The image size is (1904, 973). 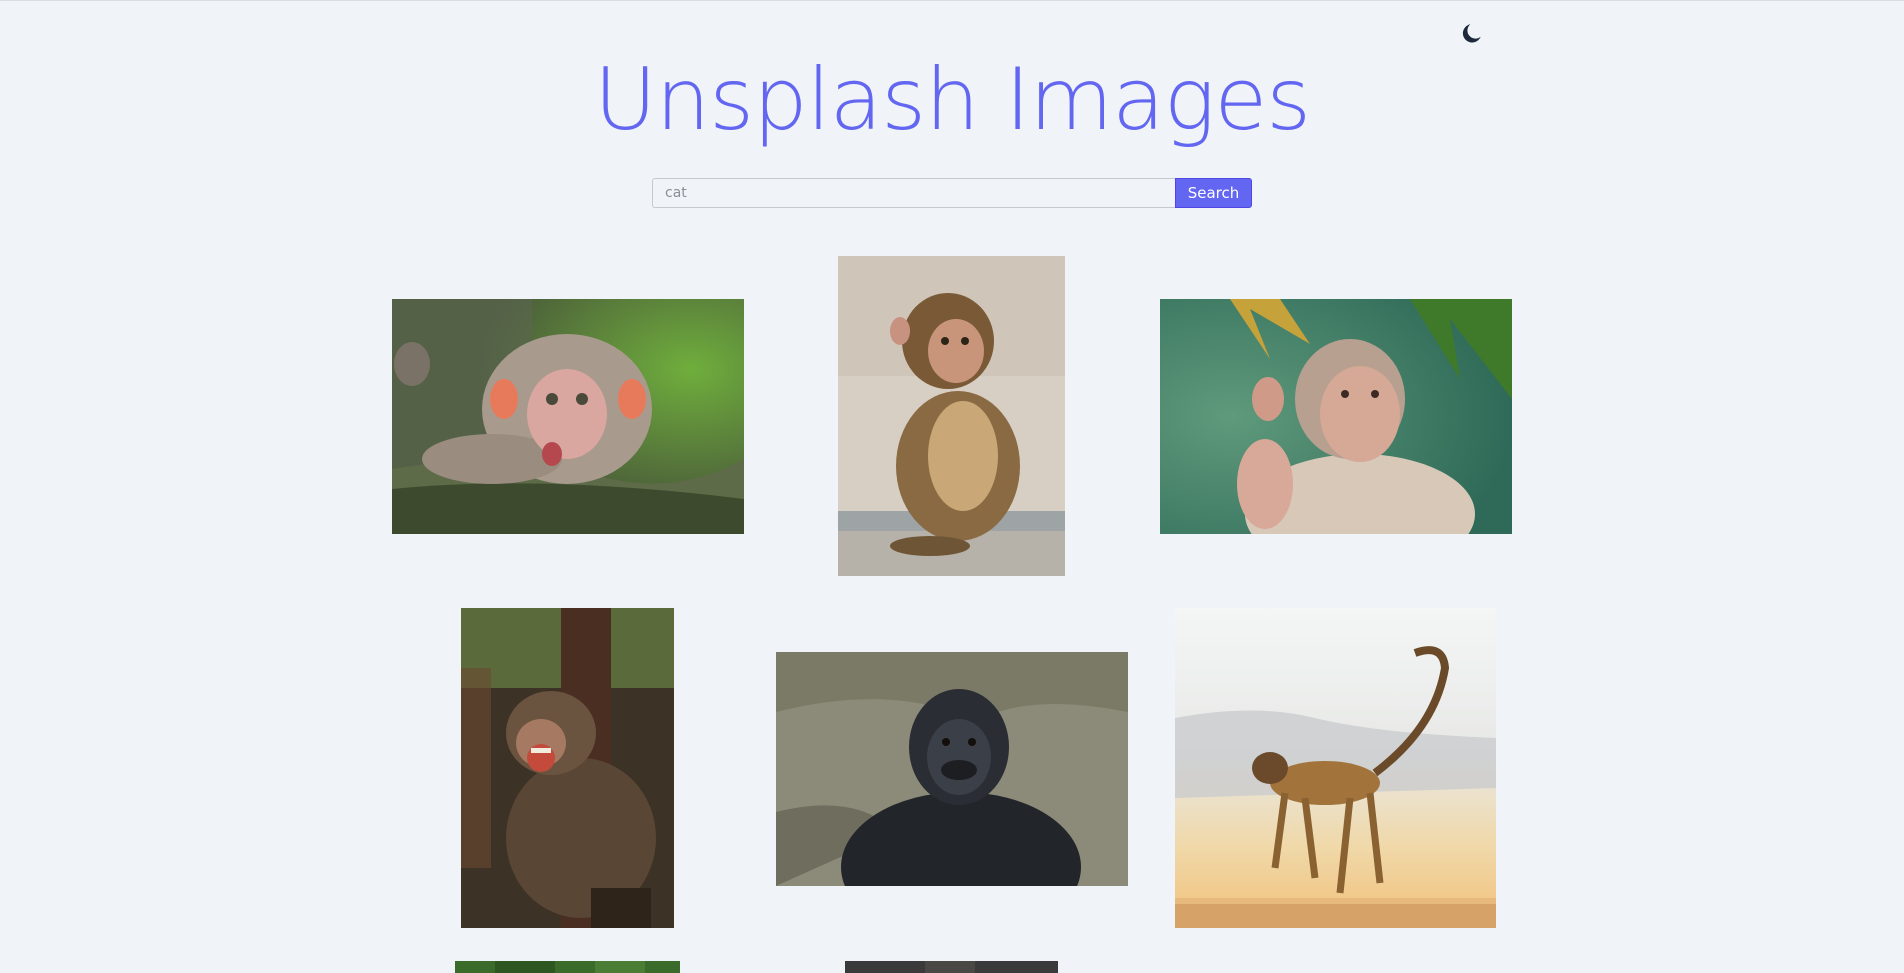 What do you see at coordinates (952, 100) in the screenshot?
I see `page-title: Unsplash Images` at bounding box center [952, 100].